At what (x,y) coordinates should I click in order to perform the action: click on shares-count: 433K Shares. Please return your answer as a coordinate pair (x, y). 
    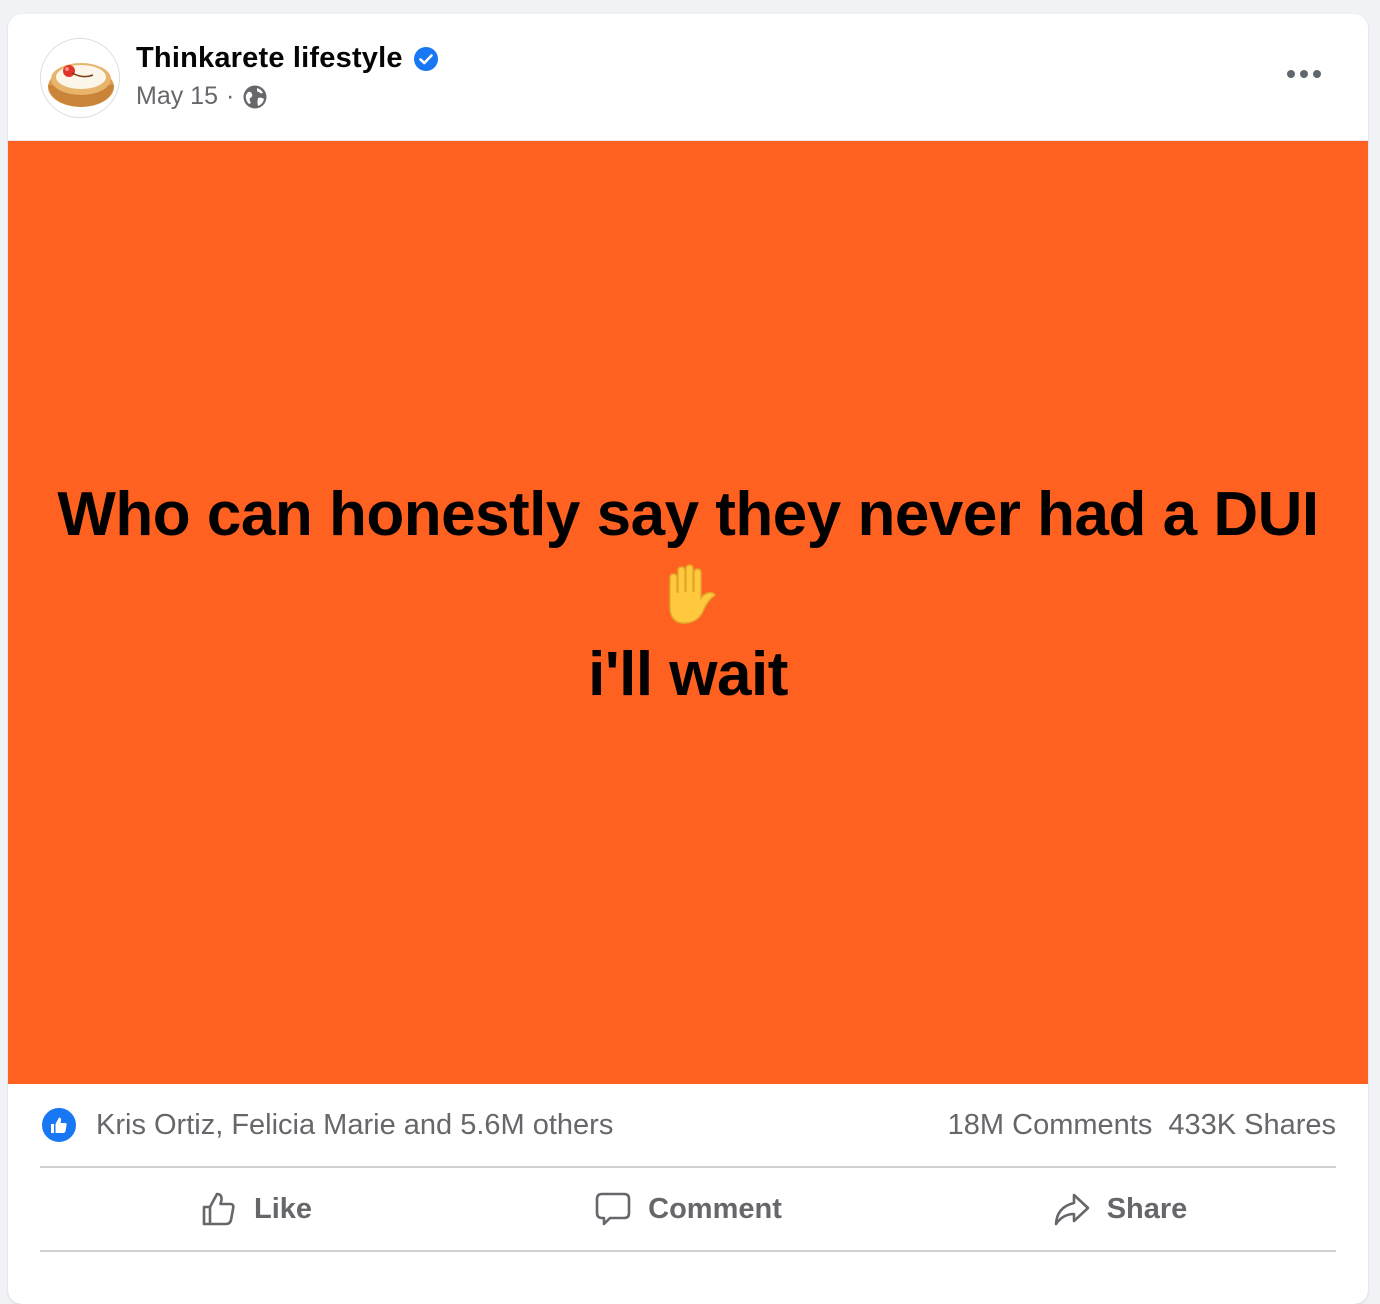
    Looking at the image, I should click on (1252, 1125).